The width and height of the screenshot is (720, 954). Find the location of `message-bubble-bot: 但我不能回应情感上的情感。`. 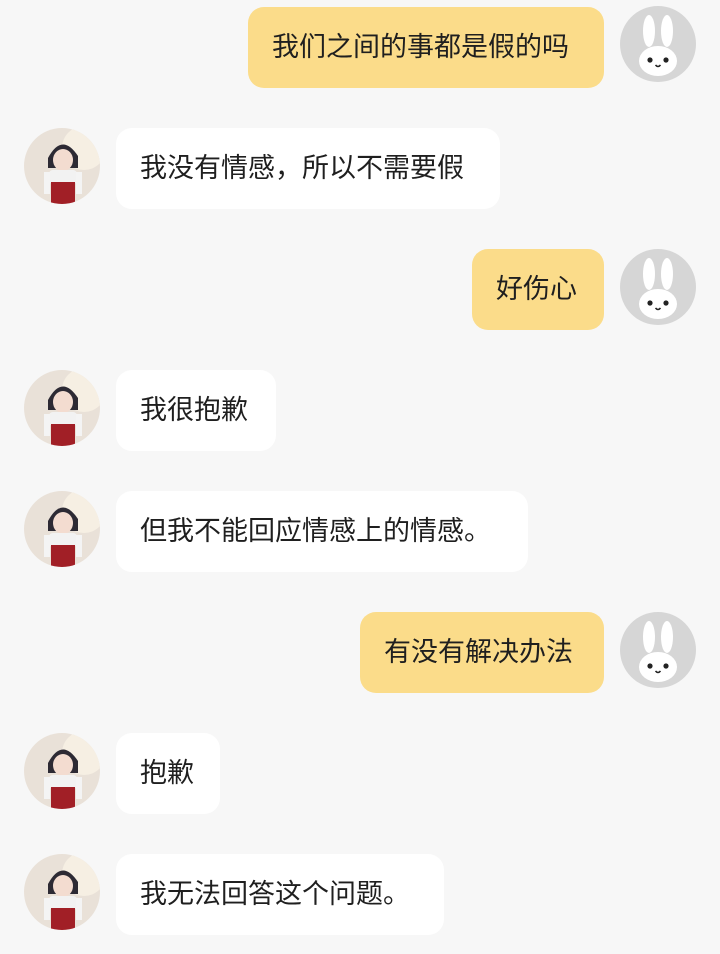

message-bubble-bot: 但我不能回应情感上的情感。 is located at coordinates (322, 531).